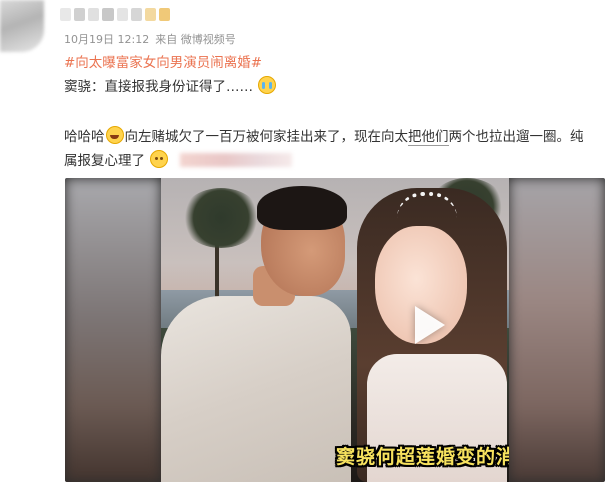 This screenshot has height=486, width=616. I want to click on post-source: 来自 微博视频号, so click(195, 39).